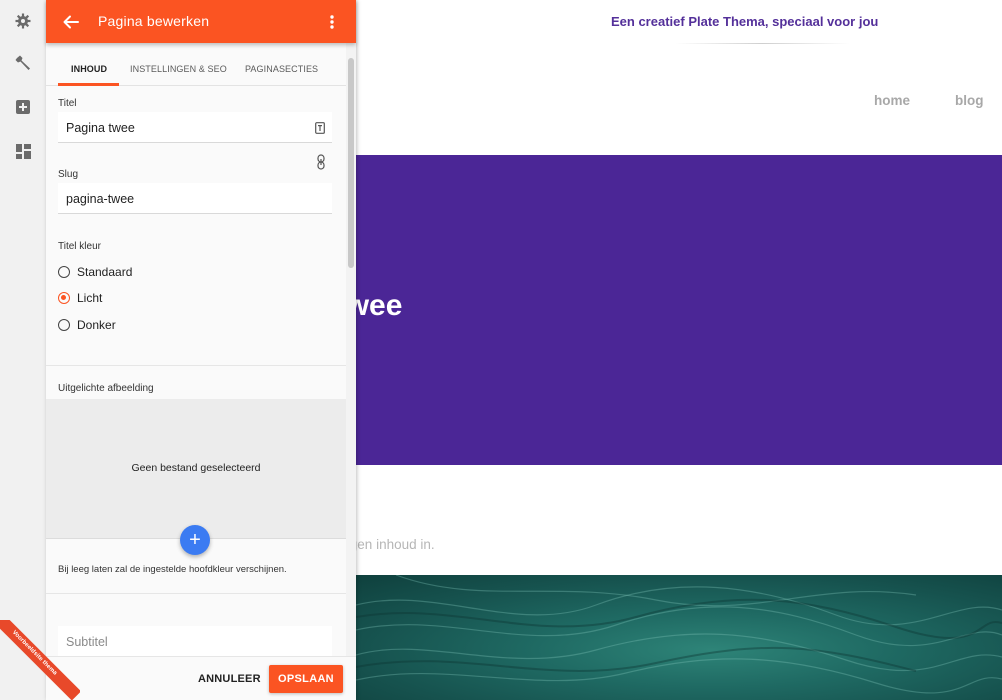  I want to click on content-image, so click(679, 637).